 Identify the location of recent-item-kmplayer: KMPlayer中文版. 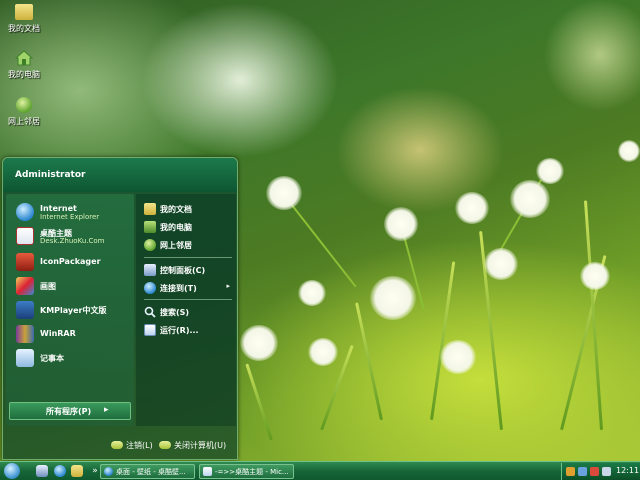
(71, 310).